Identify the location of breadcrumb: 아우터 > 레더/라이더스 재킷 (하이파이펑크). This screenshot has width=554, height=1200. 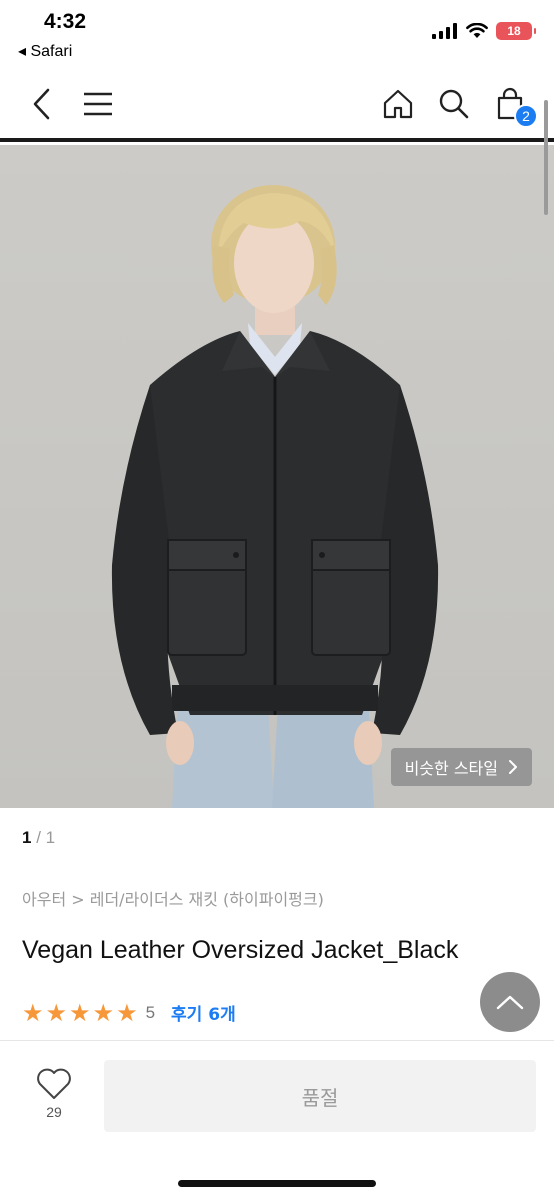
(173, 898).